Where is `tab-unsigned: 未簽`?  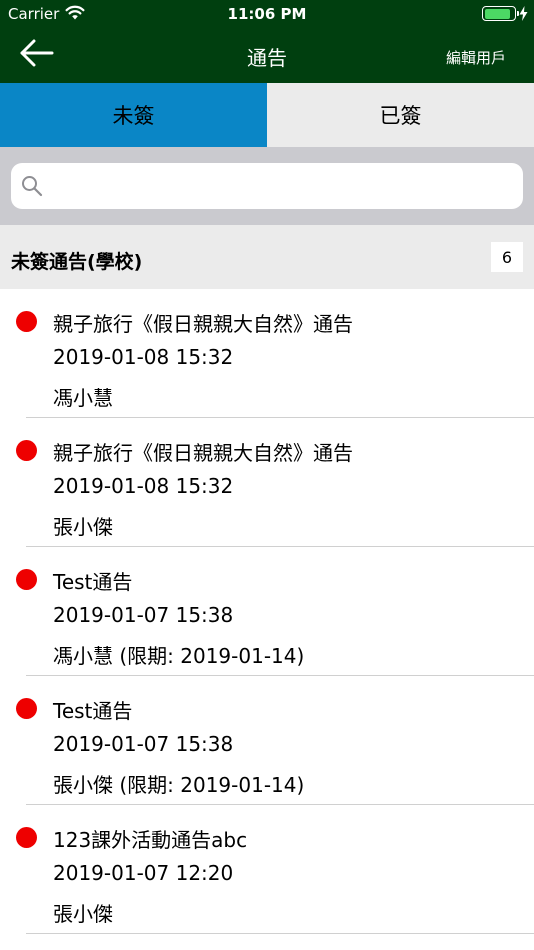 tab-unsigned: 未簽 is located at coordinates (133, 115).